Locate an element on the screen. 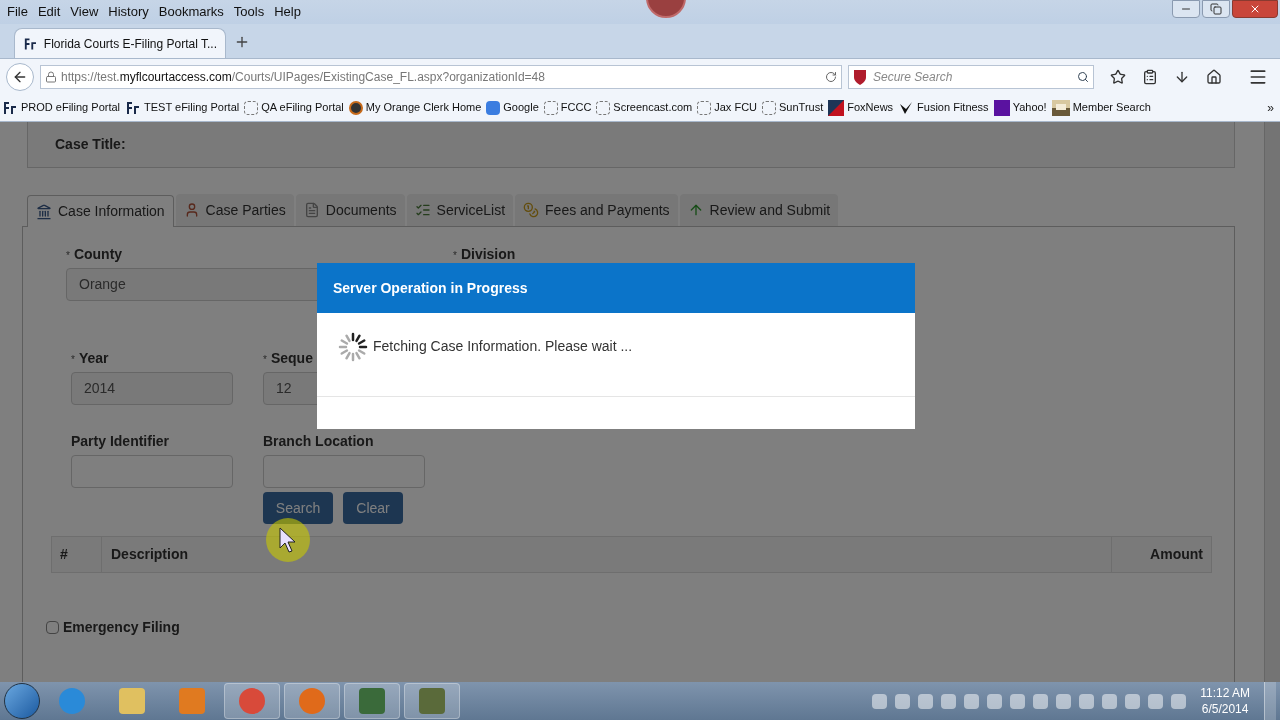  bookmark-item: QA eFiling Portal is located at coordinates (294, 107).